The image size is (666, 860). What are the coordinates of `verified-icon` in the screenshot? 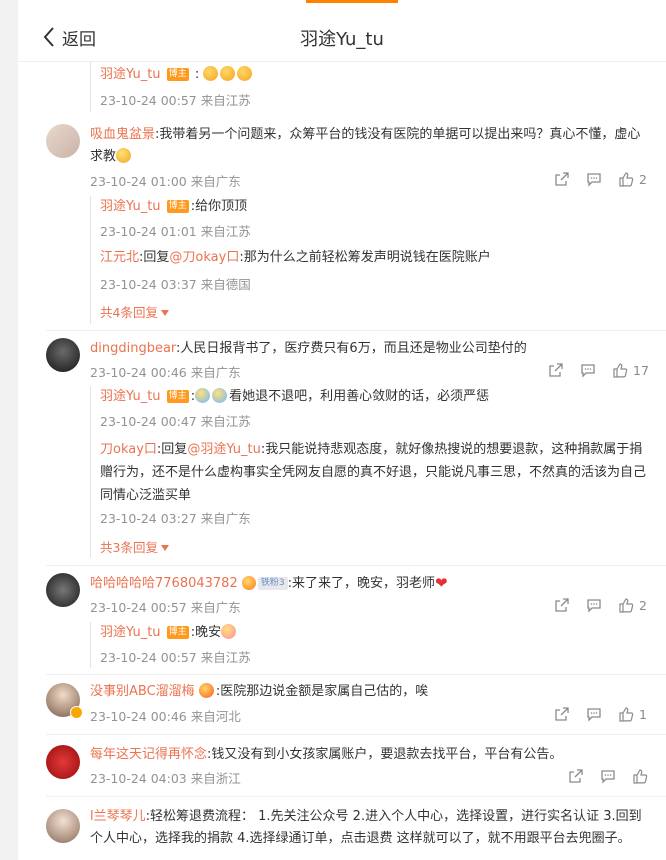 It's located at (76, 712).